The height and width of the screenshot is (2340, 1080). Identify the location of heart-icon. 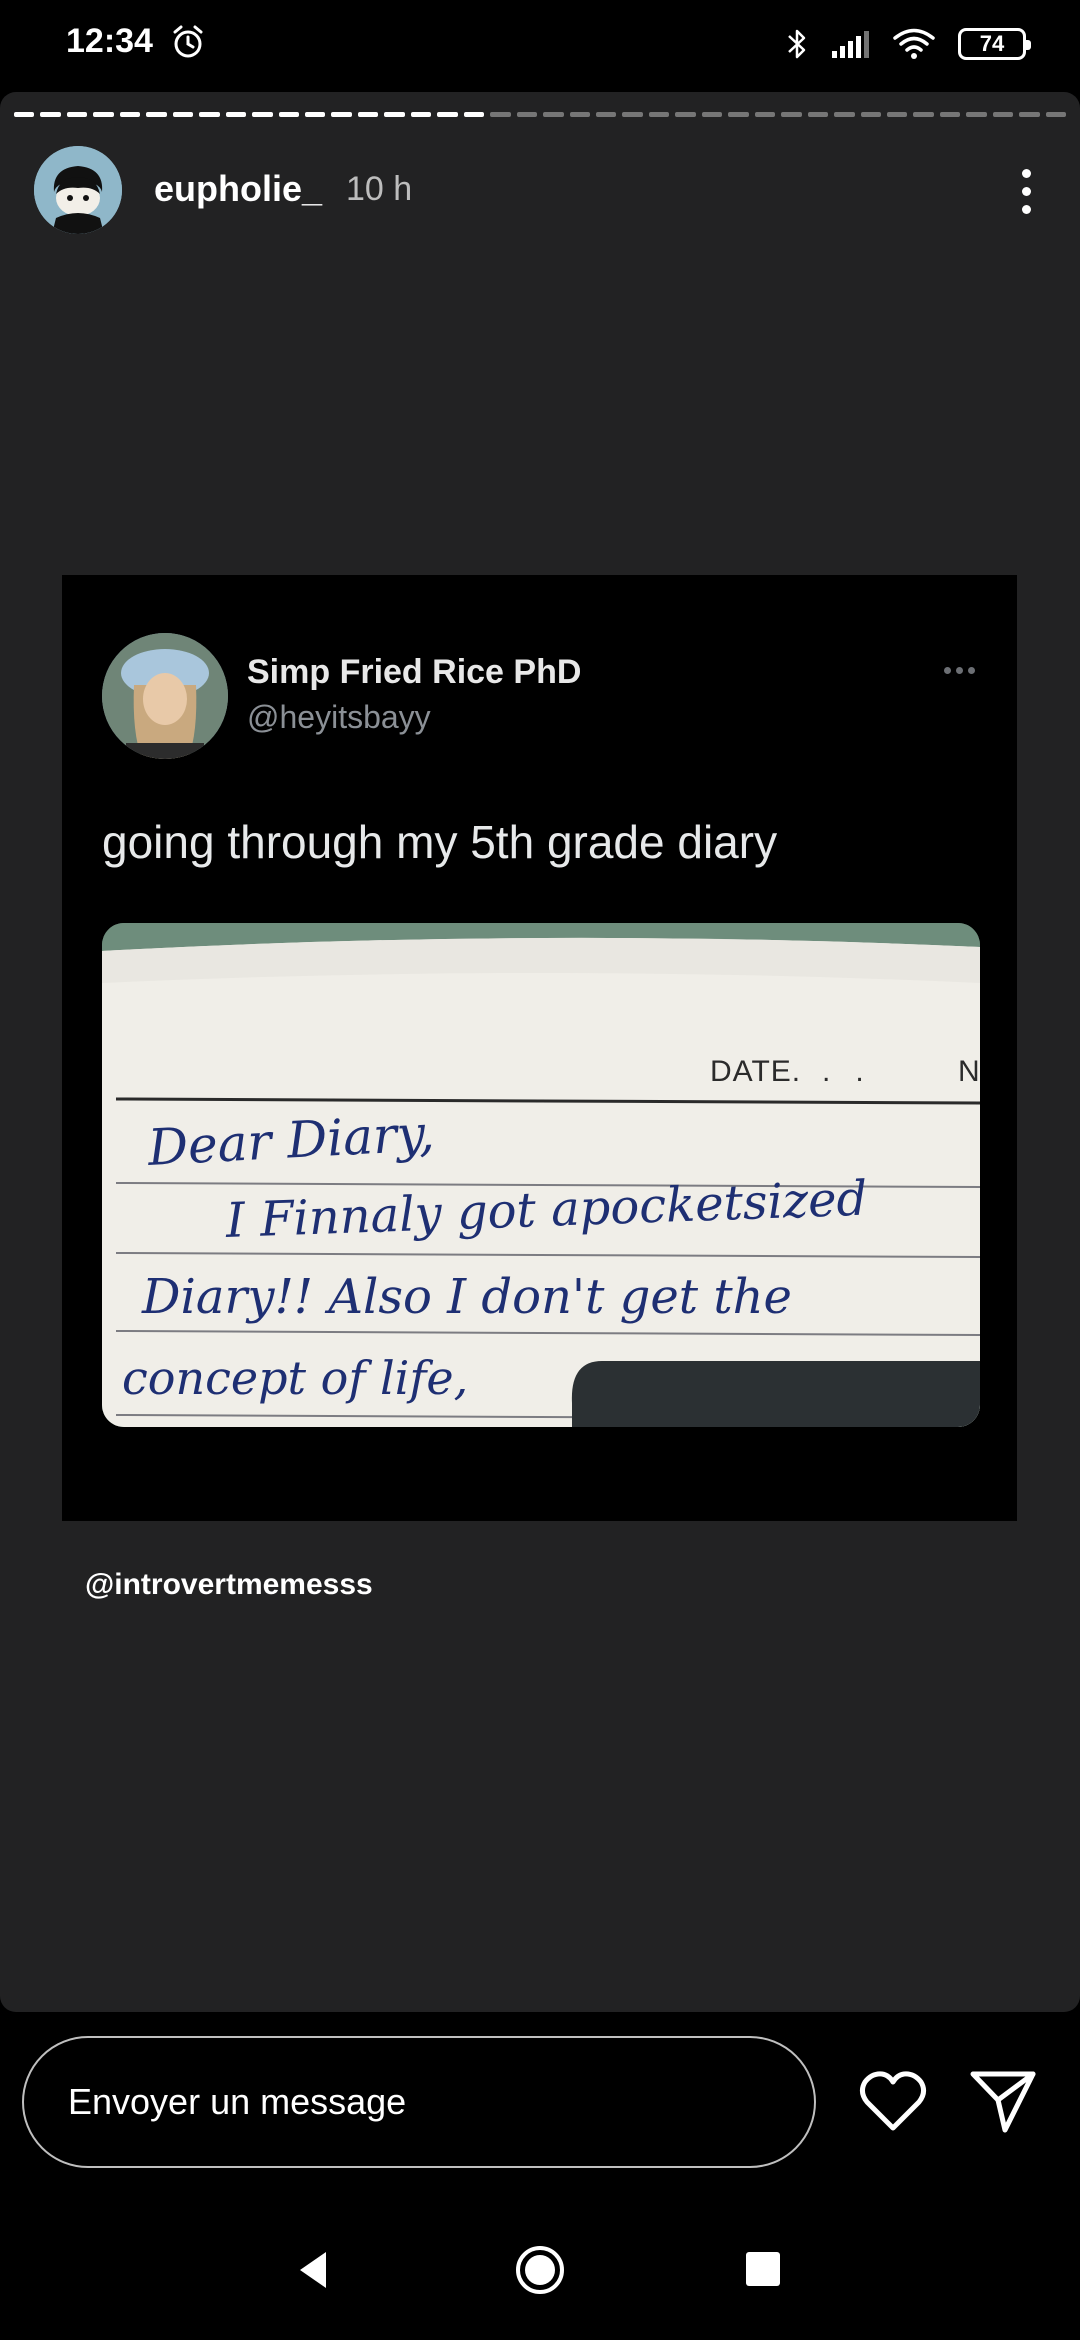
(893, 2102).